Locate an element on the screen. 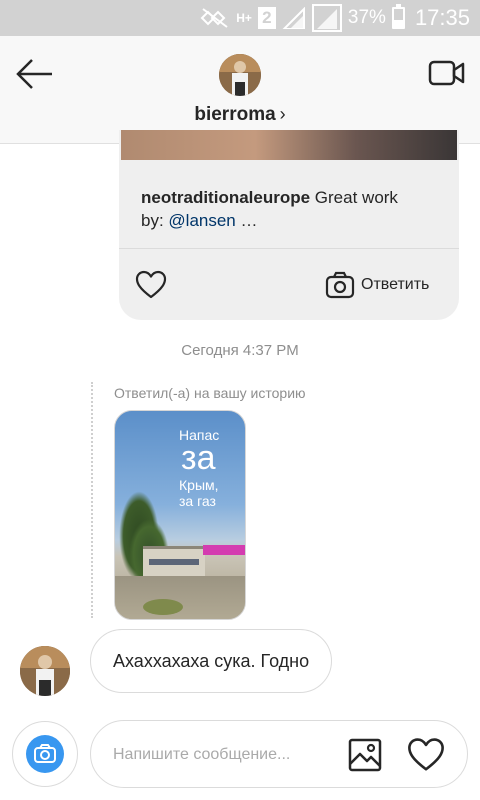 The image size is (480, 800). mute-icon is located at coordinates (214, 18).